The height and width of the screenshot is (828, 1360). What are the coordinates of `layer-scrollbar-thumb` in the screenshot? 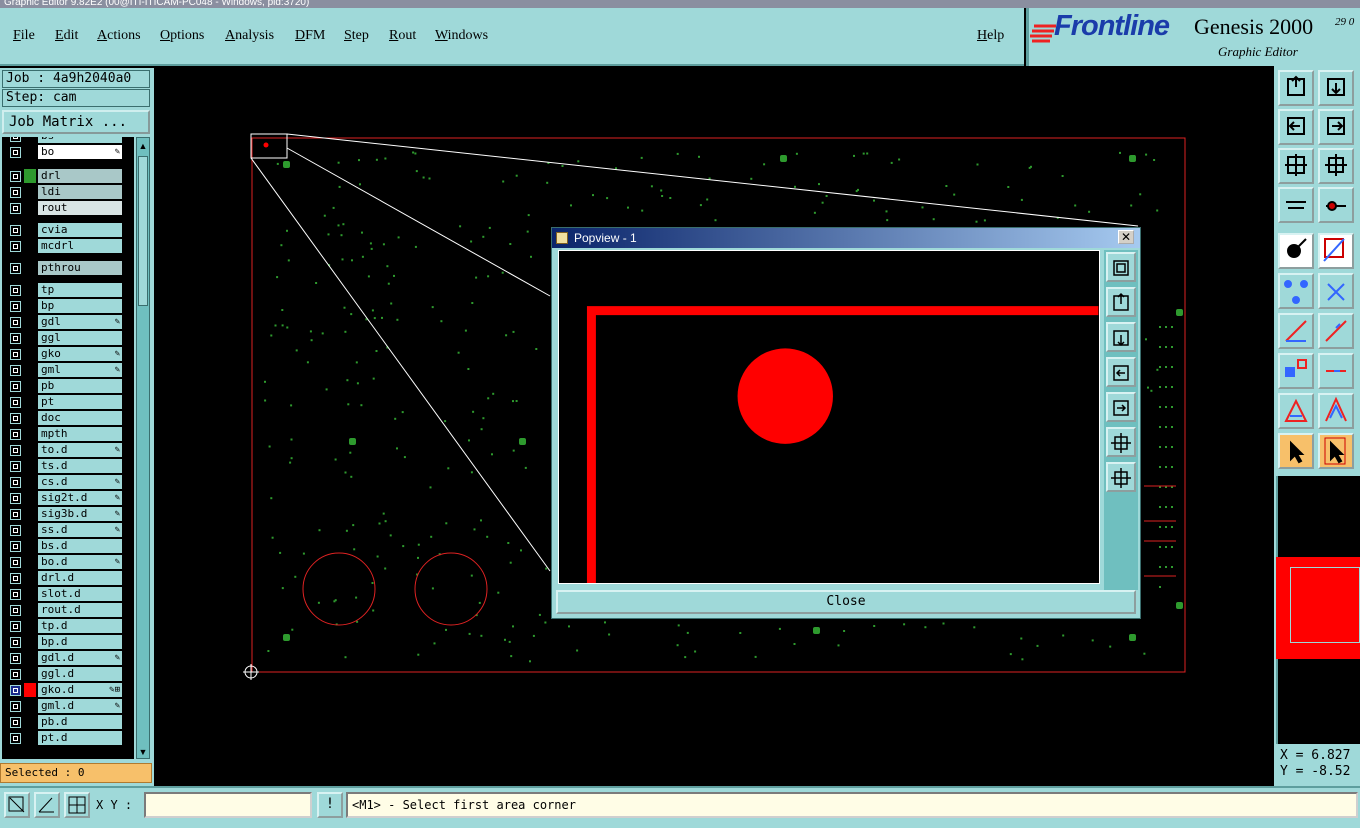 It's located at (143, 231).